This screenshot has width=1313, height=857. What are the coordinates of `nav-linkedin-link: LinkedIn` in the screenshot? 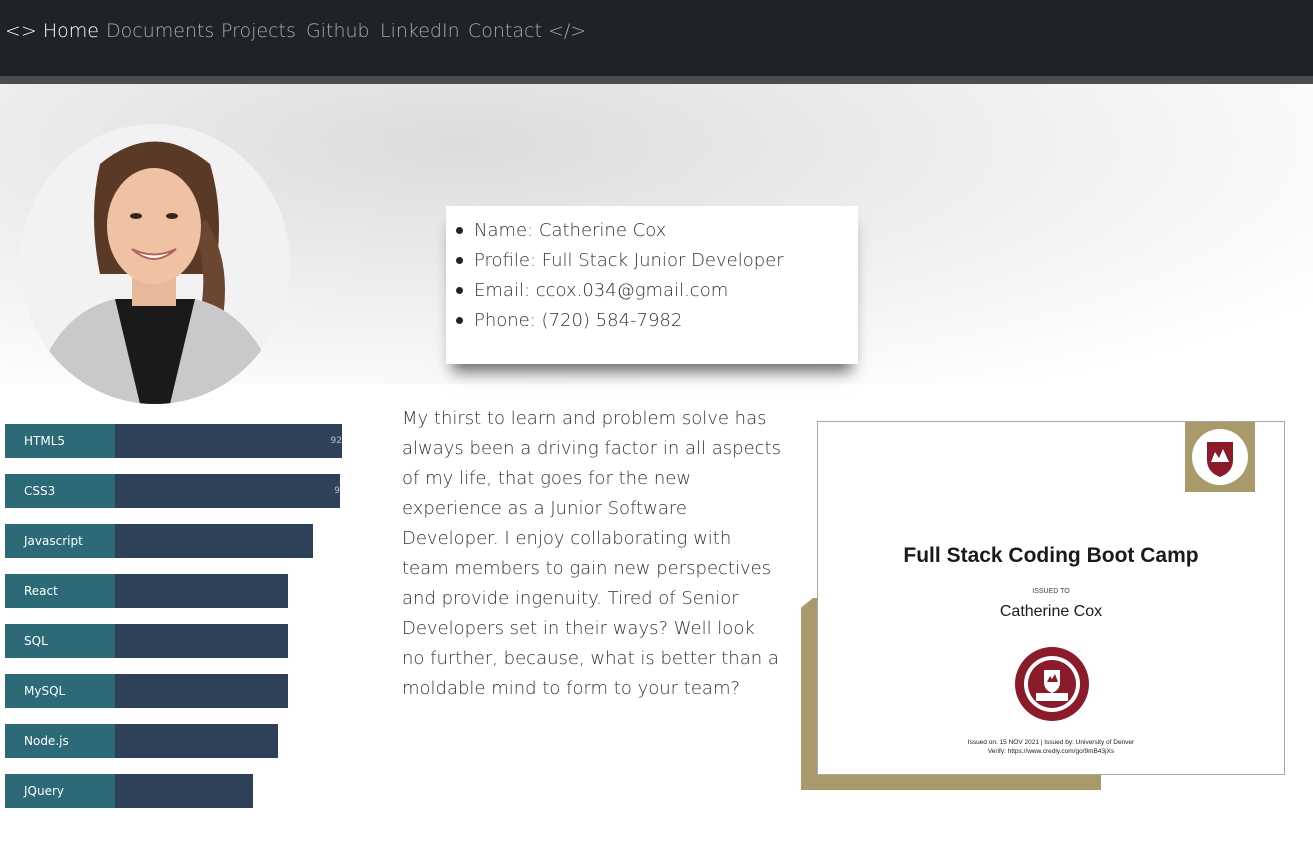 It's located at (420, 31).